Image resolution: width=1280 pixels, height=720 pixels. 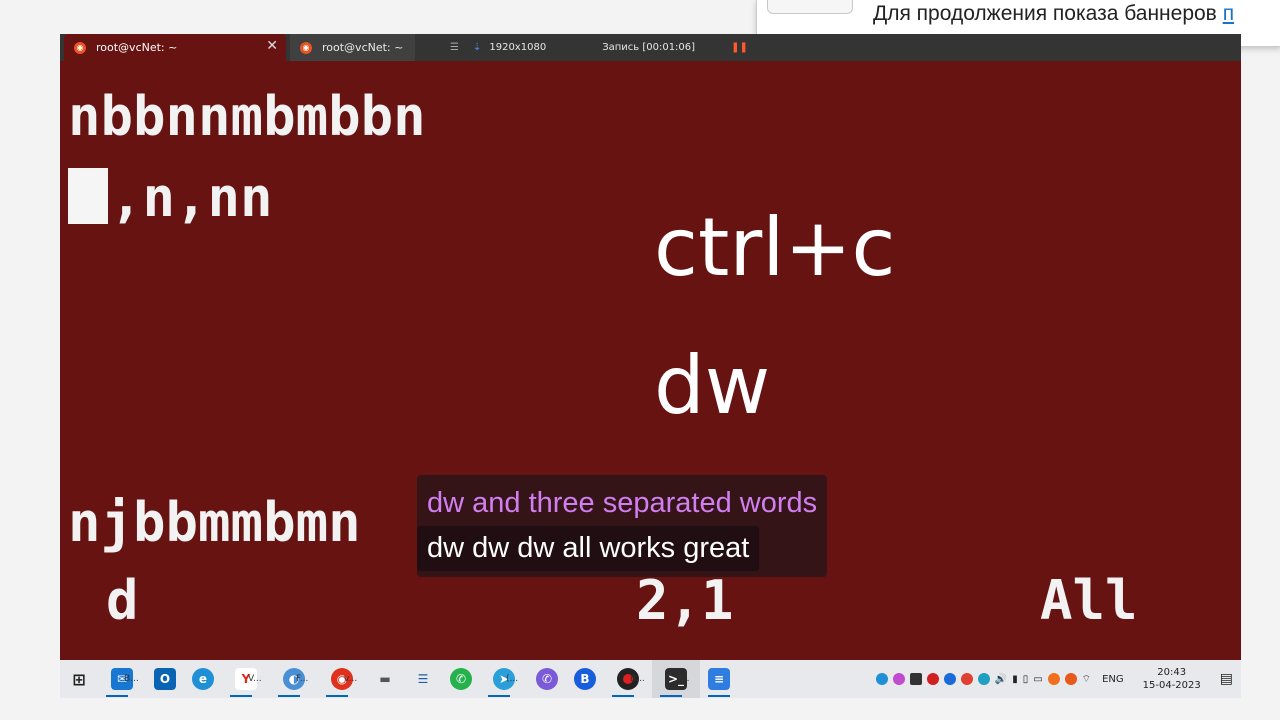 What do you see at coordinates (881, 679) in the screenshot?
I see `tray-edge-icon` at bounding box center [881, 679].